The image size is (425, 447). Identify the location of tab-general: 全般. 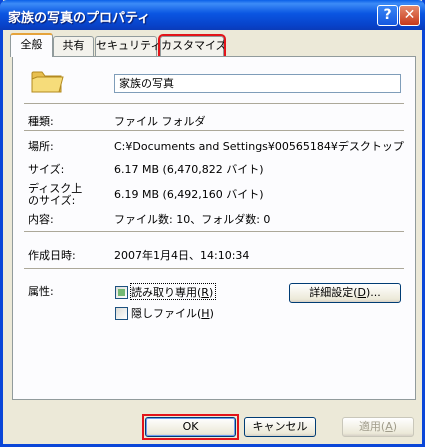
(31, 45).